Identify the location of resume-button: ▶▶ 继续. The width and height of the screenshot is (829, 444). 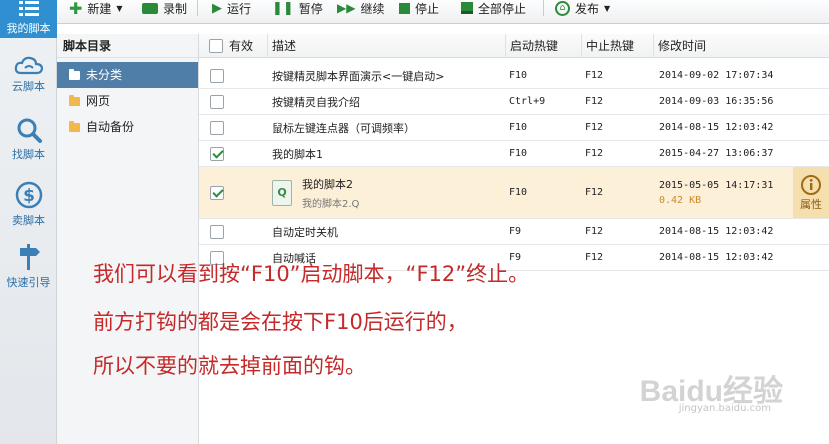
(360, 8).